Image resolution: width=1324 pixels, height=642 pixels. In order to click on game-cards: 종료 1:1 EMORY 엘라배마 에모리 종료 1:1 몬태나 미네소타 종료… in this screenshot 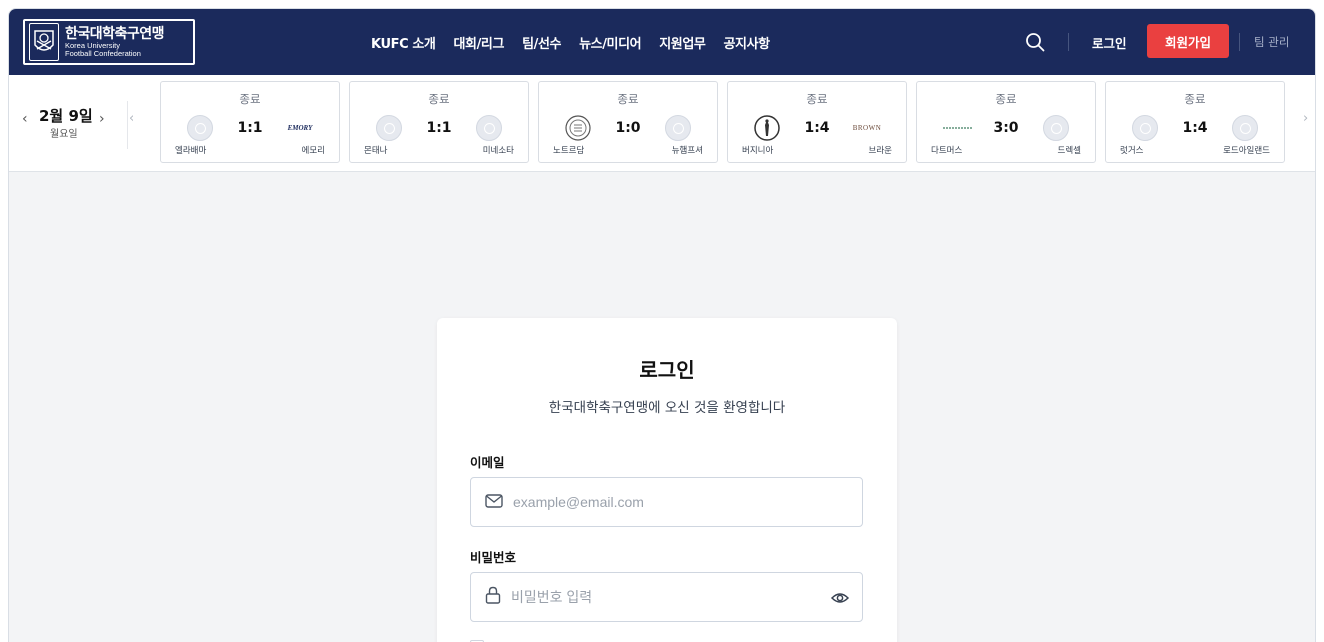, I will do `click(722, 122)`.